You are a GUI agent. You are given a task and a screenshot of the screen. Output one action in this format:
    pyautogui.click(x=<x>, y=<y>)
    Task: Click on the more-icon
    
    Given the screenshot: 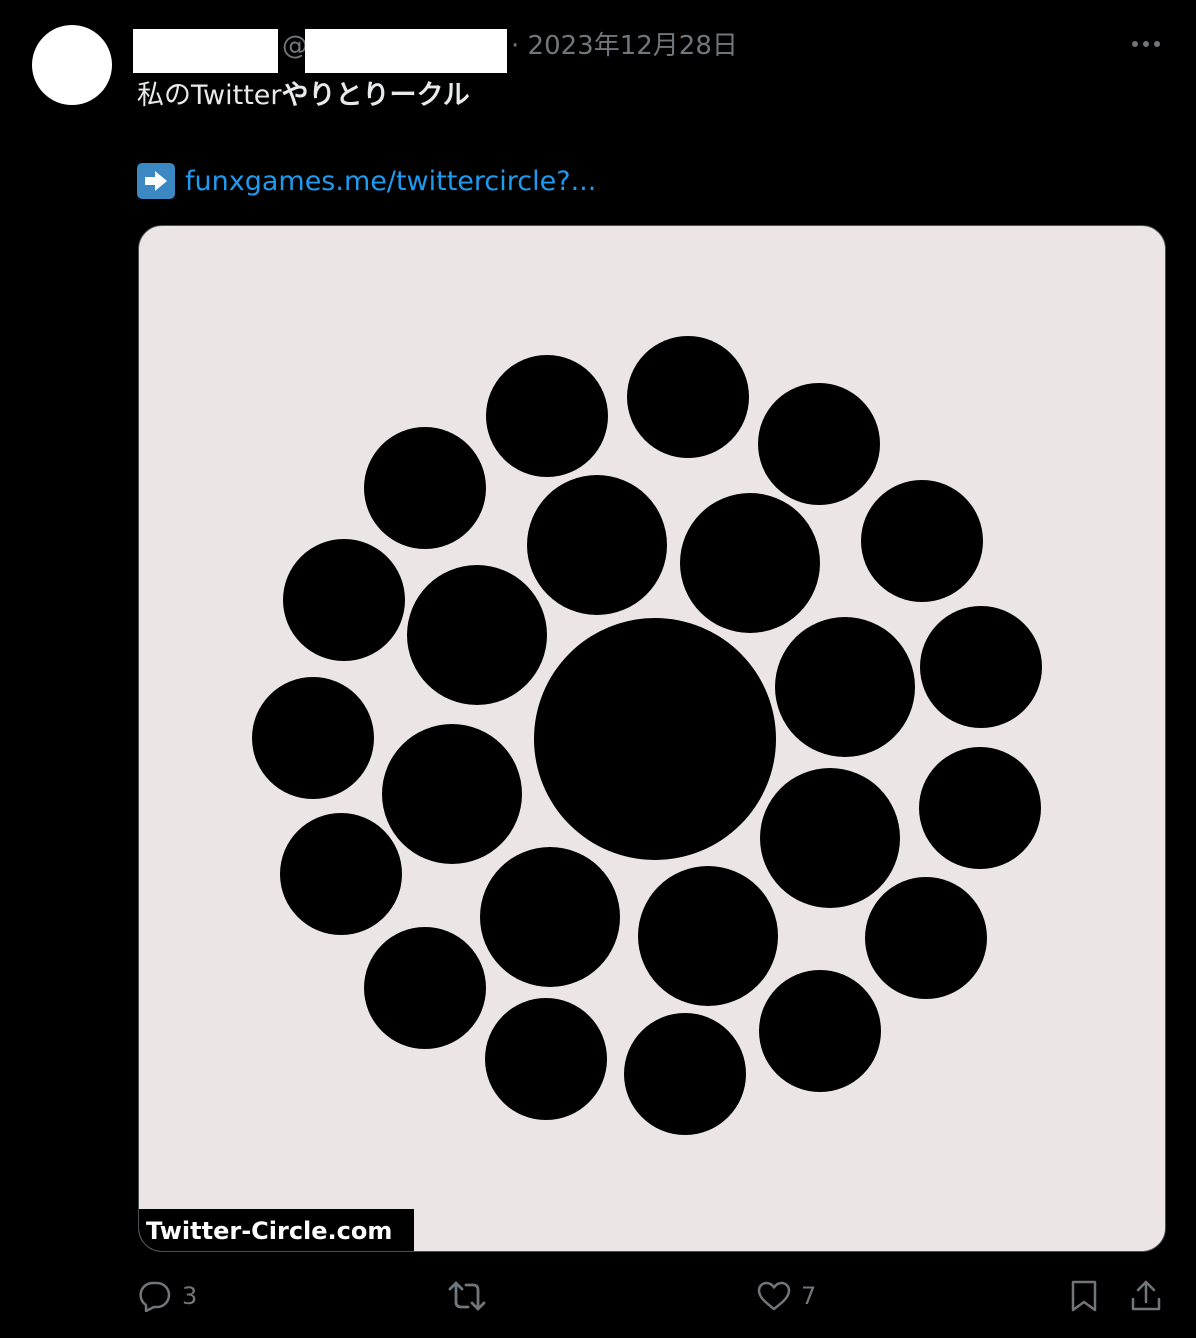 What is the action you would take?
    pyautogui.click(x=1135, y=44)
    